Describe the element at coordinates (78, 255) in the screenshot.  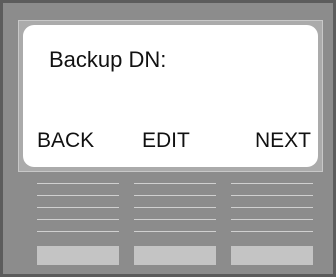
I see `softkey-left-button` at that location.